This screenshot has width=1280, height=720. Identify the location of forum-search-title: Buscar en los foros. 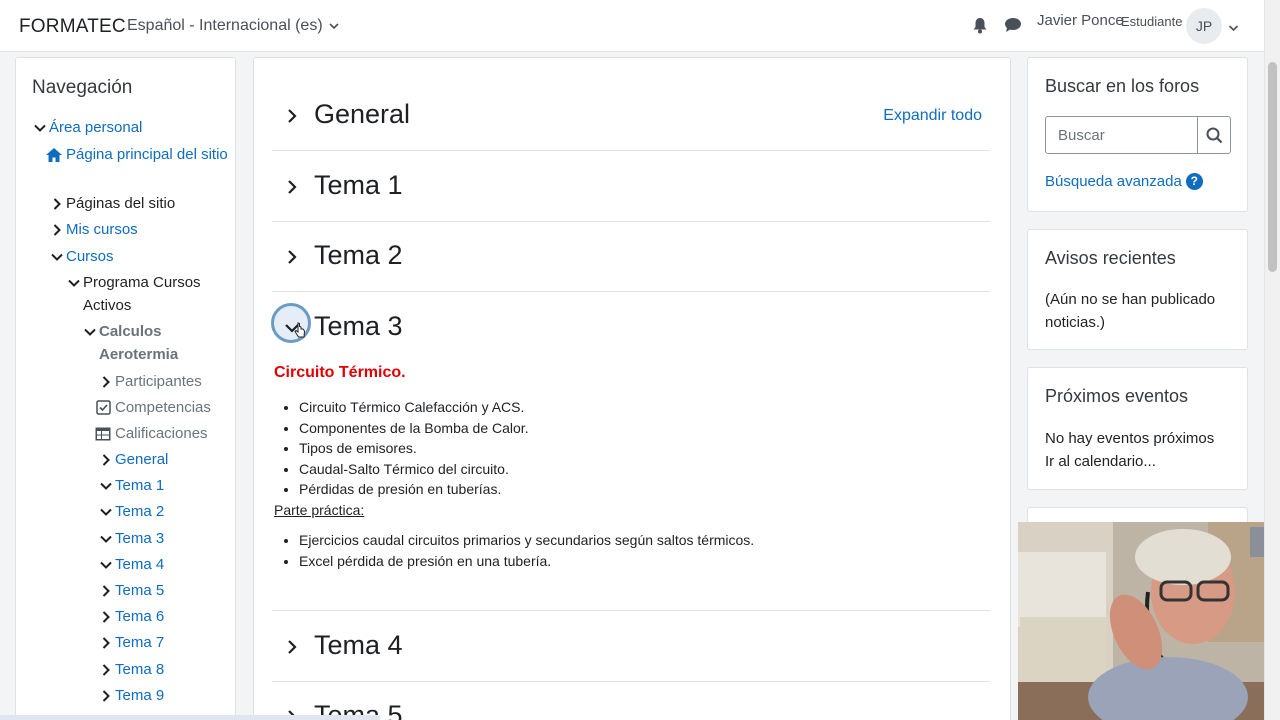
(1122, 86).